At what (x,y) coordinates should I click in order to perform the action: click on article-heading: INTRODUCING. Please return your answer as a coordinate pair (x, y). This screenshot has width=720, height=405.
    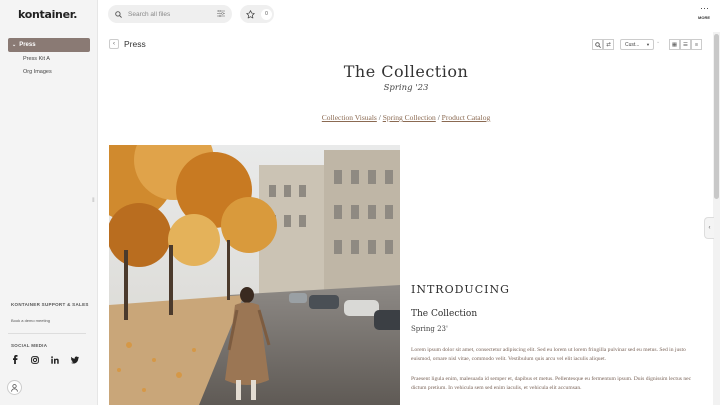
    Looking at the image, I should click on (460, 289).